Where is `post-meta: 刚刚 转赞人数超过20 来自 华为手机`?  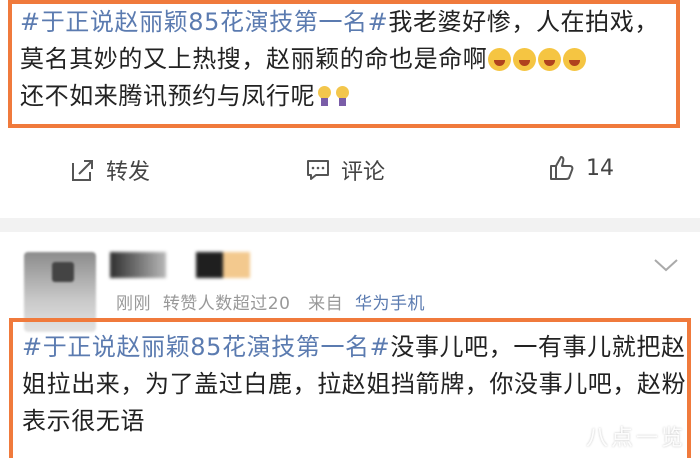
post-meta: 刚刚 转赞人数超过20 来自 华为手机 is located at coordinates (270, 301).